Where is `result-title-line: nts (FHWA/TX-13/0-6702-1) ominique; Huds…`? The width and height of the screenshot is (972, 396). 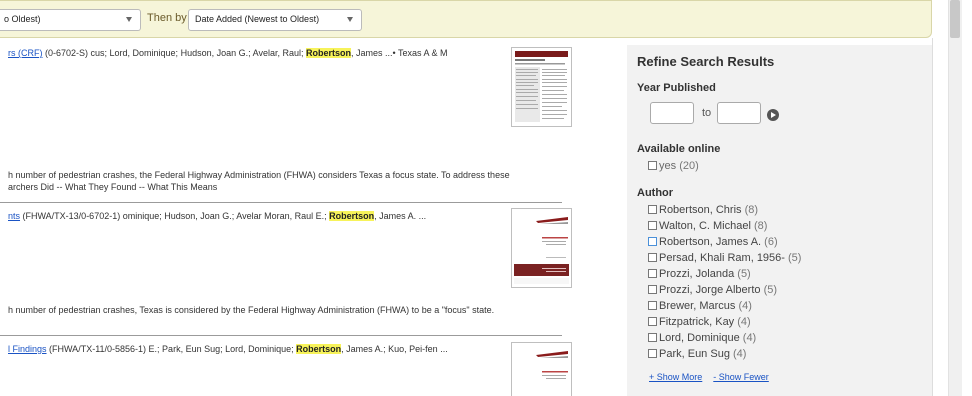 result-title-line: nts (FHWA/TX-13/0-6702-1) ominique; Huds… is located at coordinates (217, 216).